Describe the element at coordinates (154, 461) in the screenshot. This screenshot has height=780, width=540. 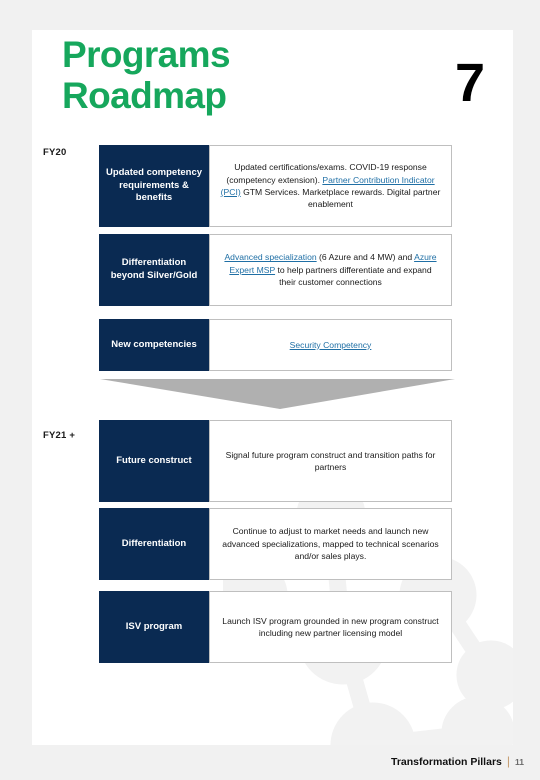
I see `roadmap-row-tag: Future construct` at that location.